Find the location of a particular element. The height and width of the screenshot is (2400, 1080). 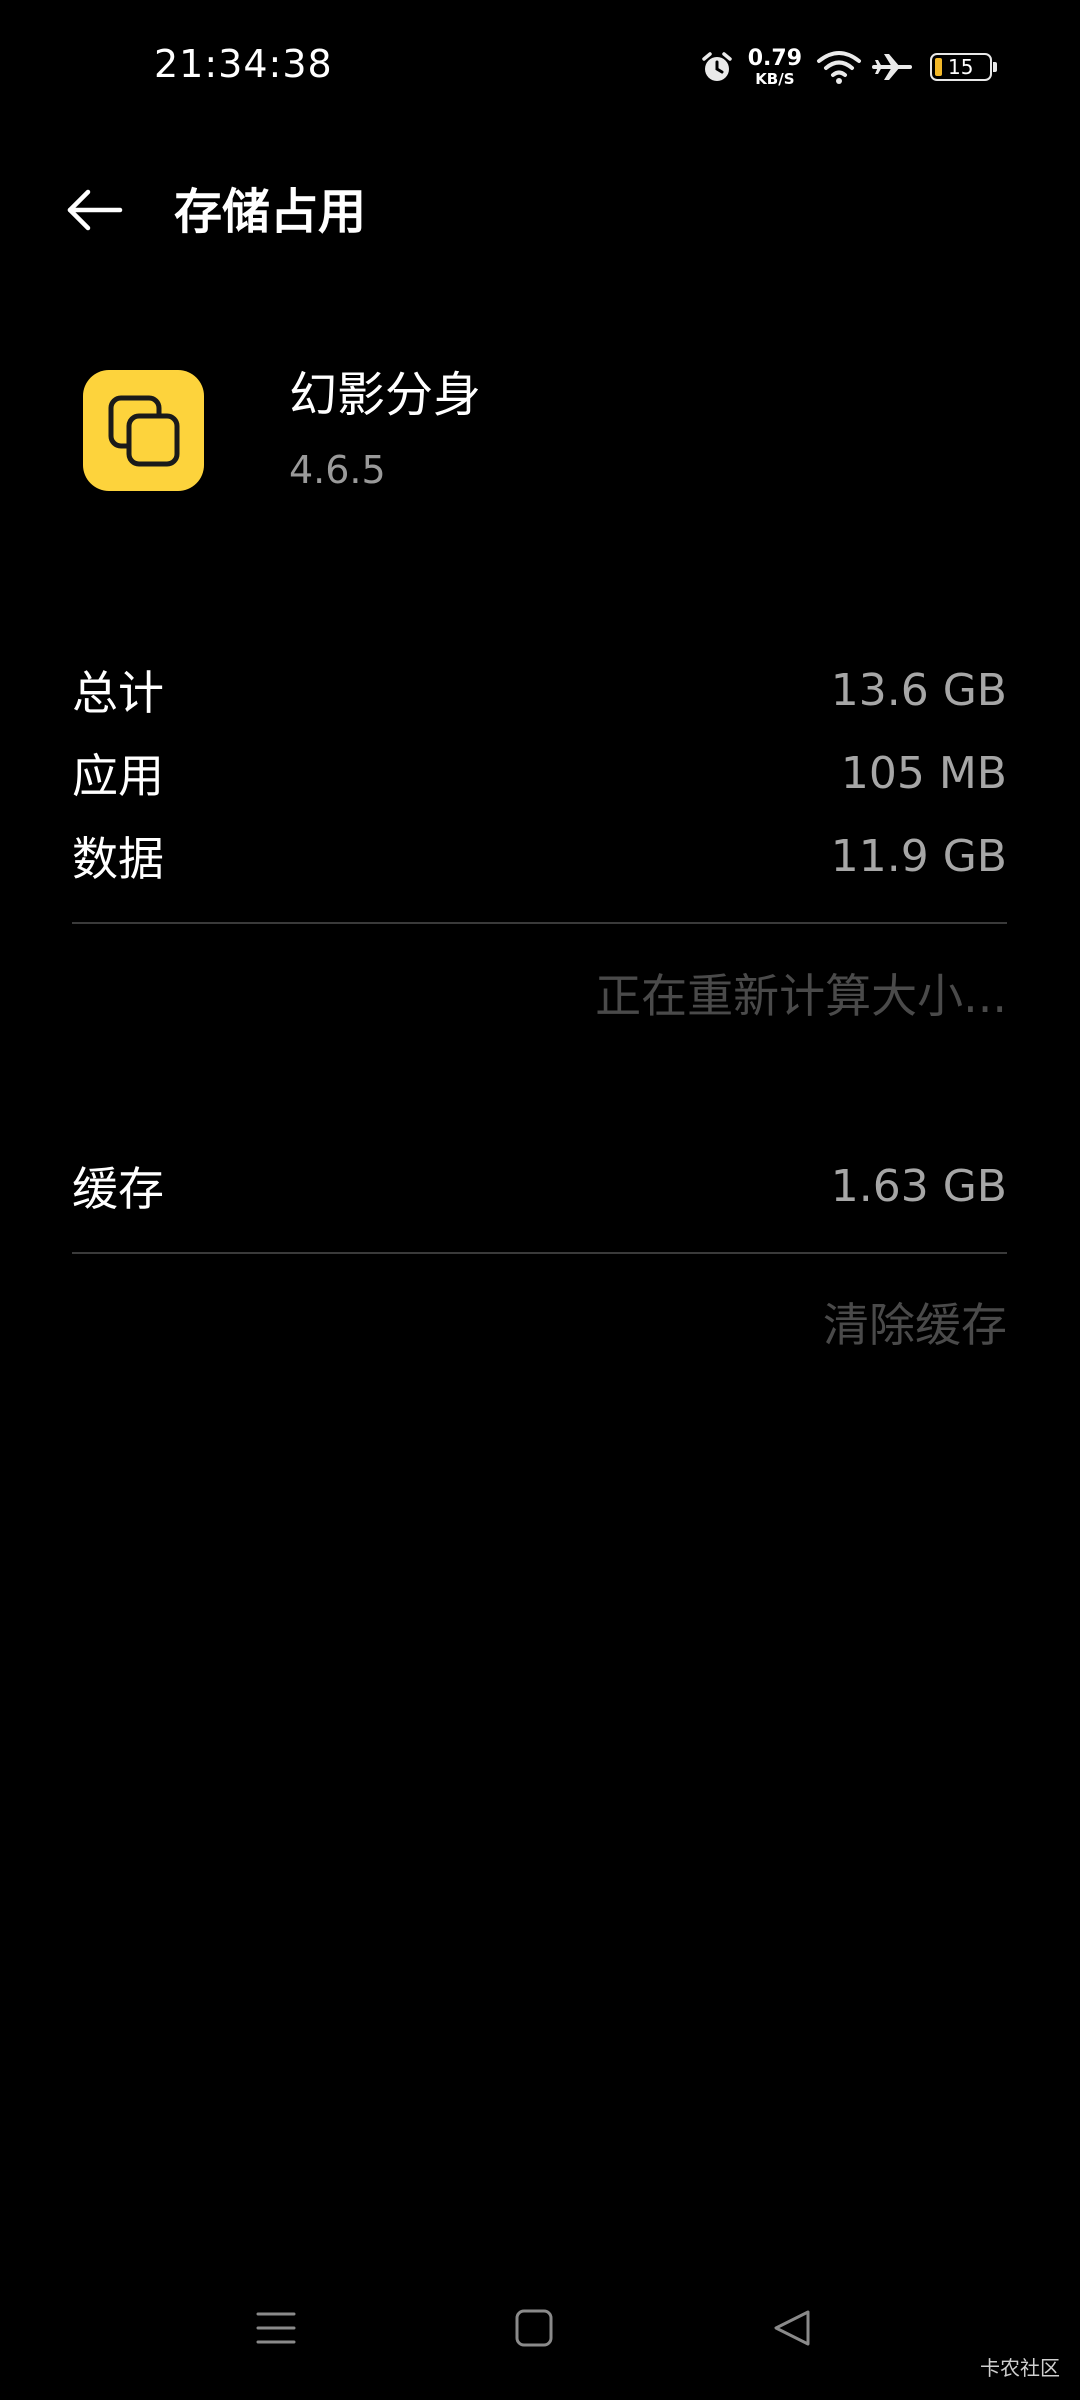

home-icon is located at coordinates (534, 2330).